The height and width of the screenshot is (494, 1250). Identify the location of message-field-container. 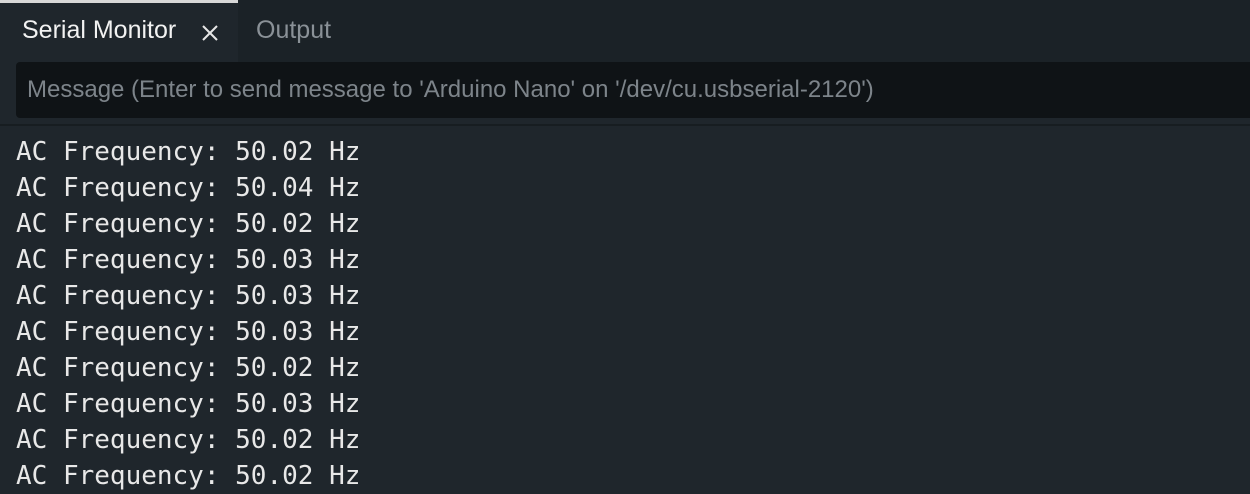
(633, 90).